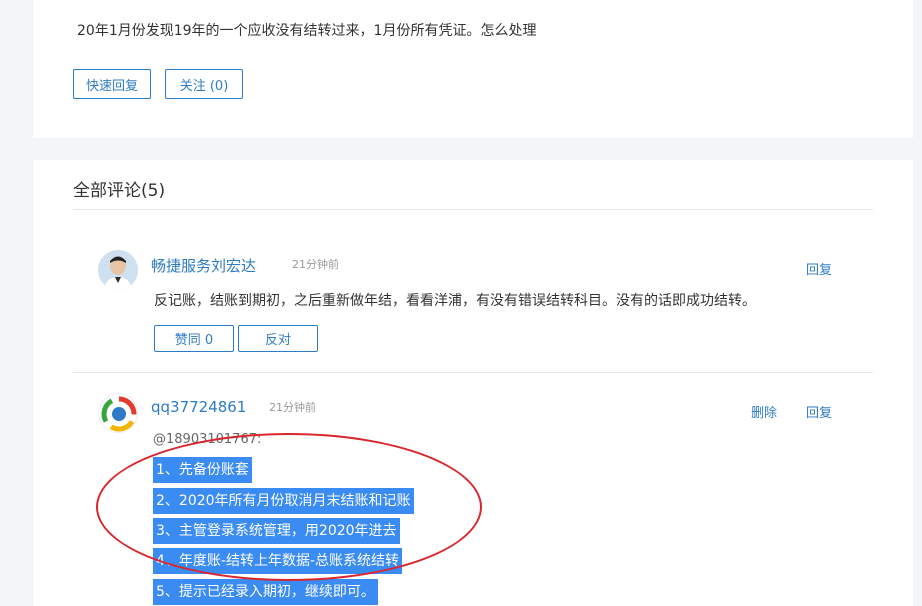 The width and height of the screenshot is (922, 606). I want to click on delete-link: 删除, so click(764, 411).